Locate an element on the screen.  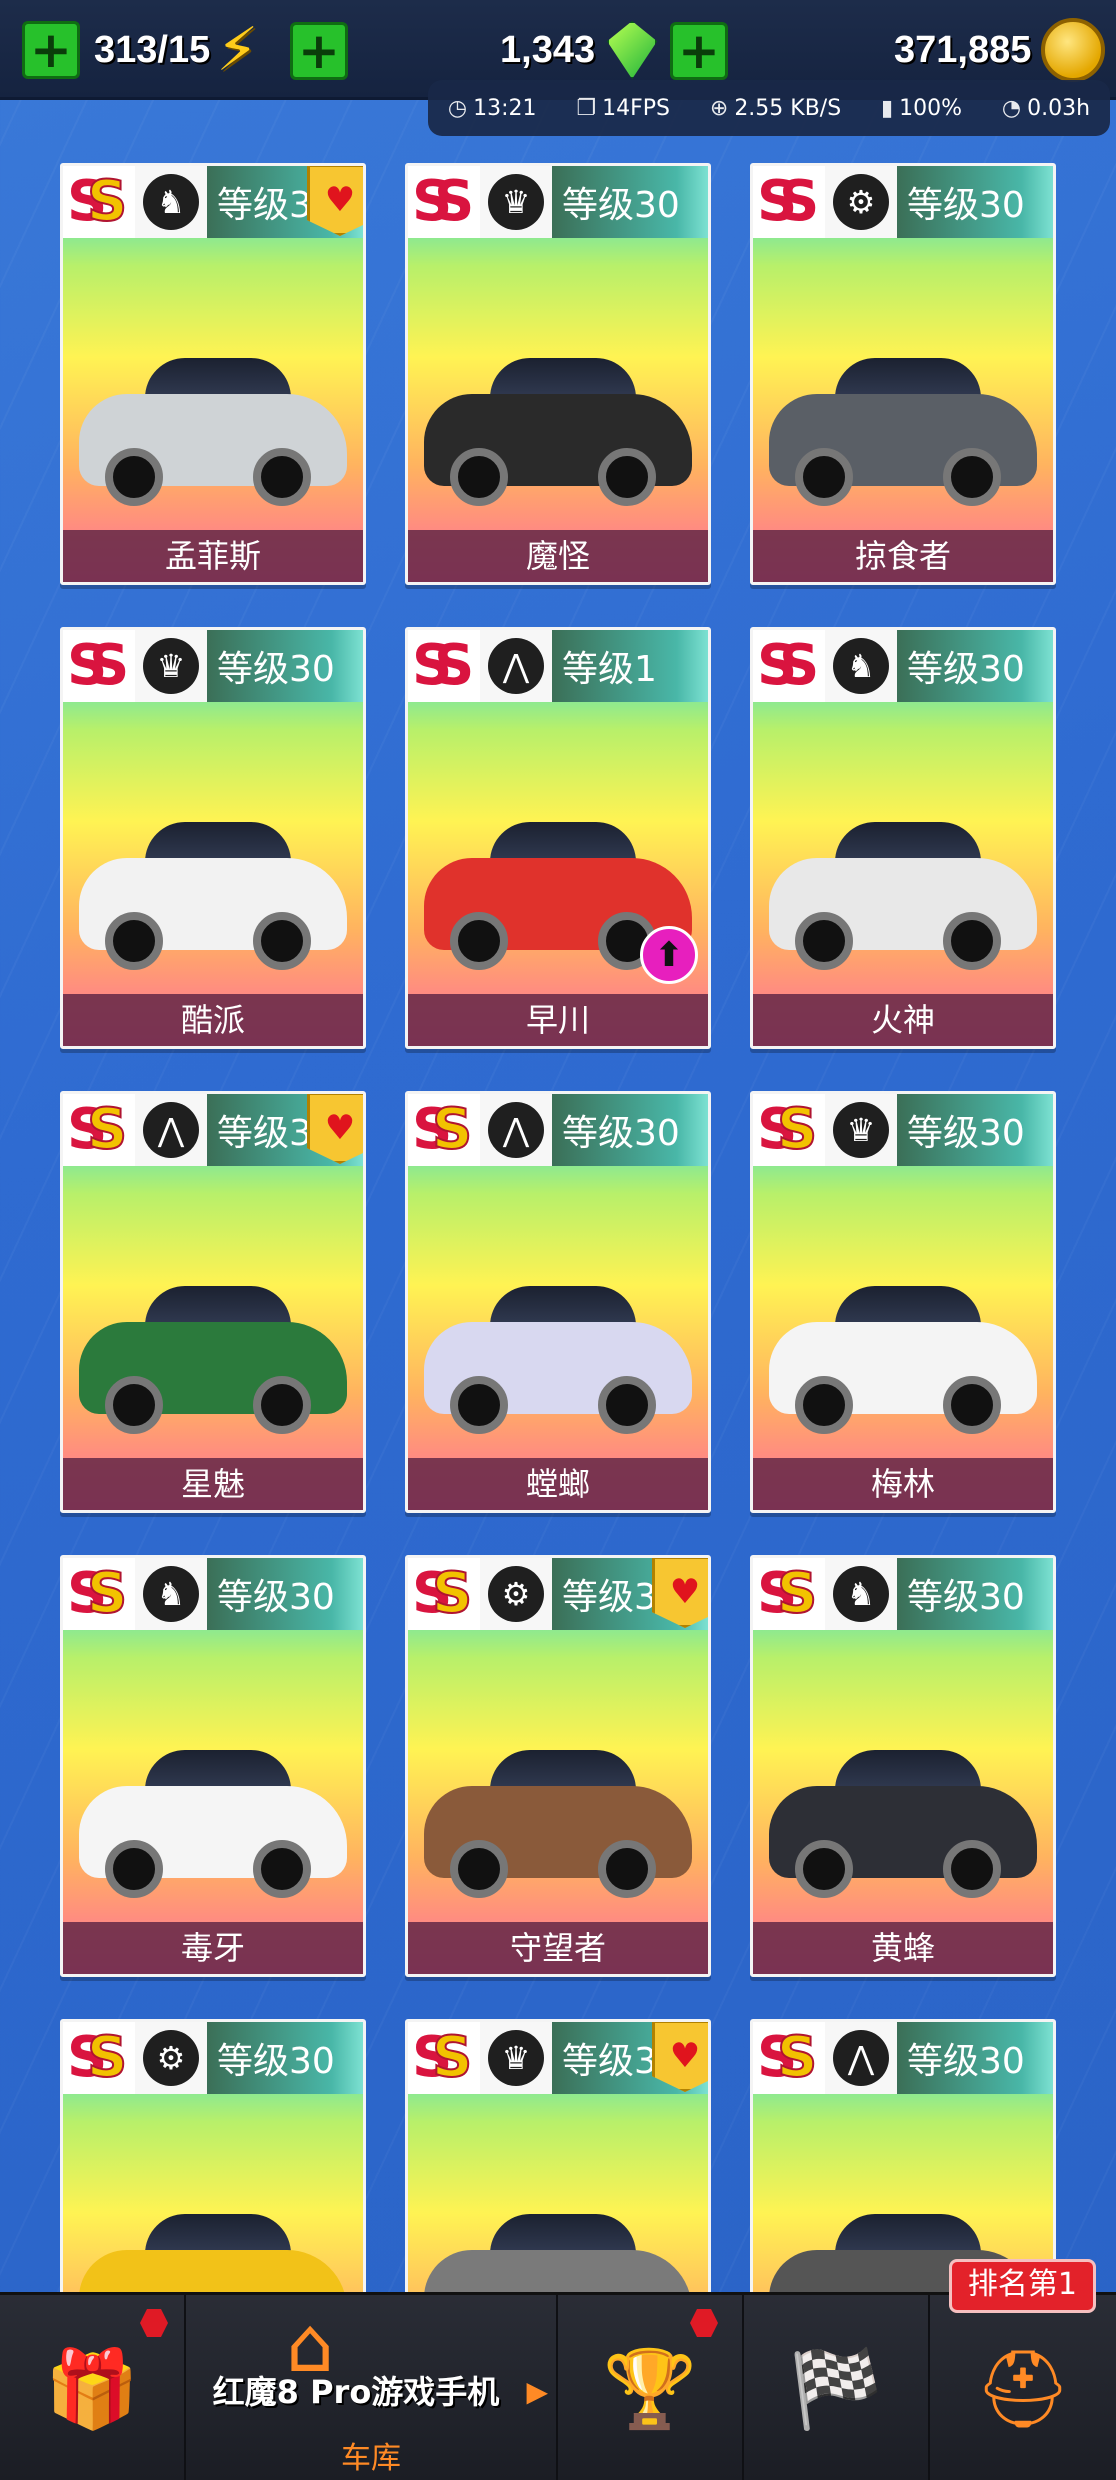
trophy-flag-icon: 🏆 is located at coordinates (650, 2388).